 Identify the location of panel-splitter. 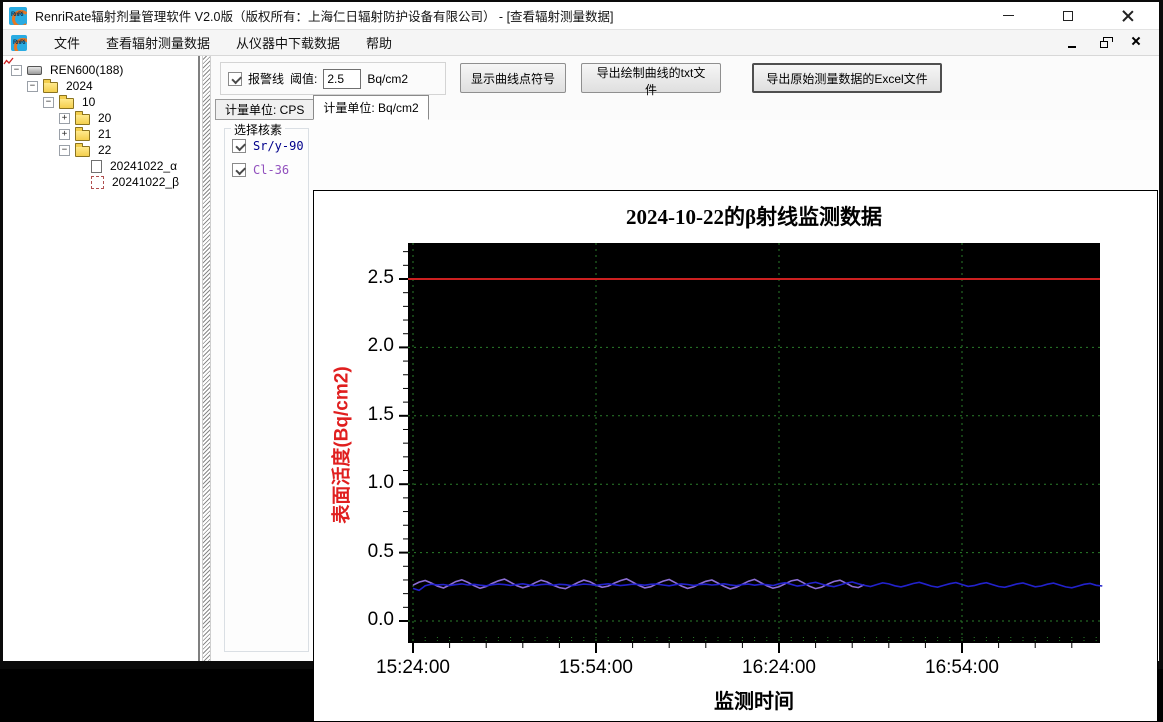
(206, 358).